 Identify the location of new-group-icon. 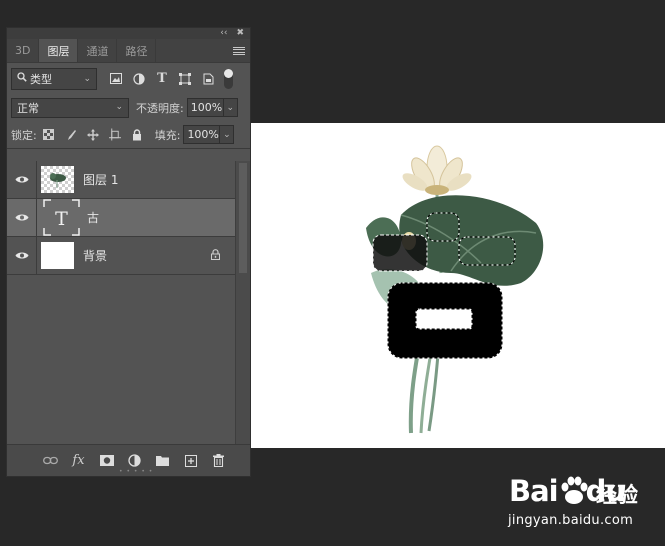
(162, 460).